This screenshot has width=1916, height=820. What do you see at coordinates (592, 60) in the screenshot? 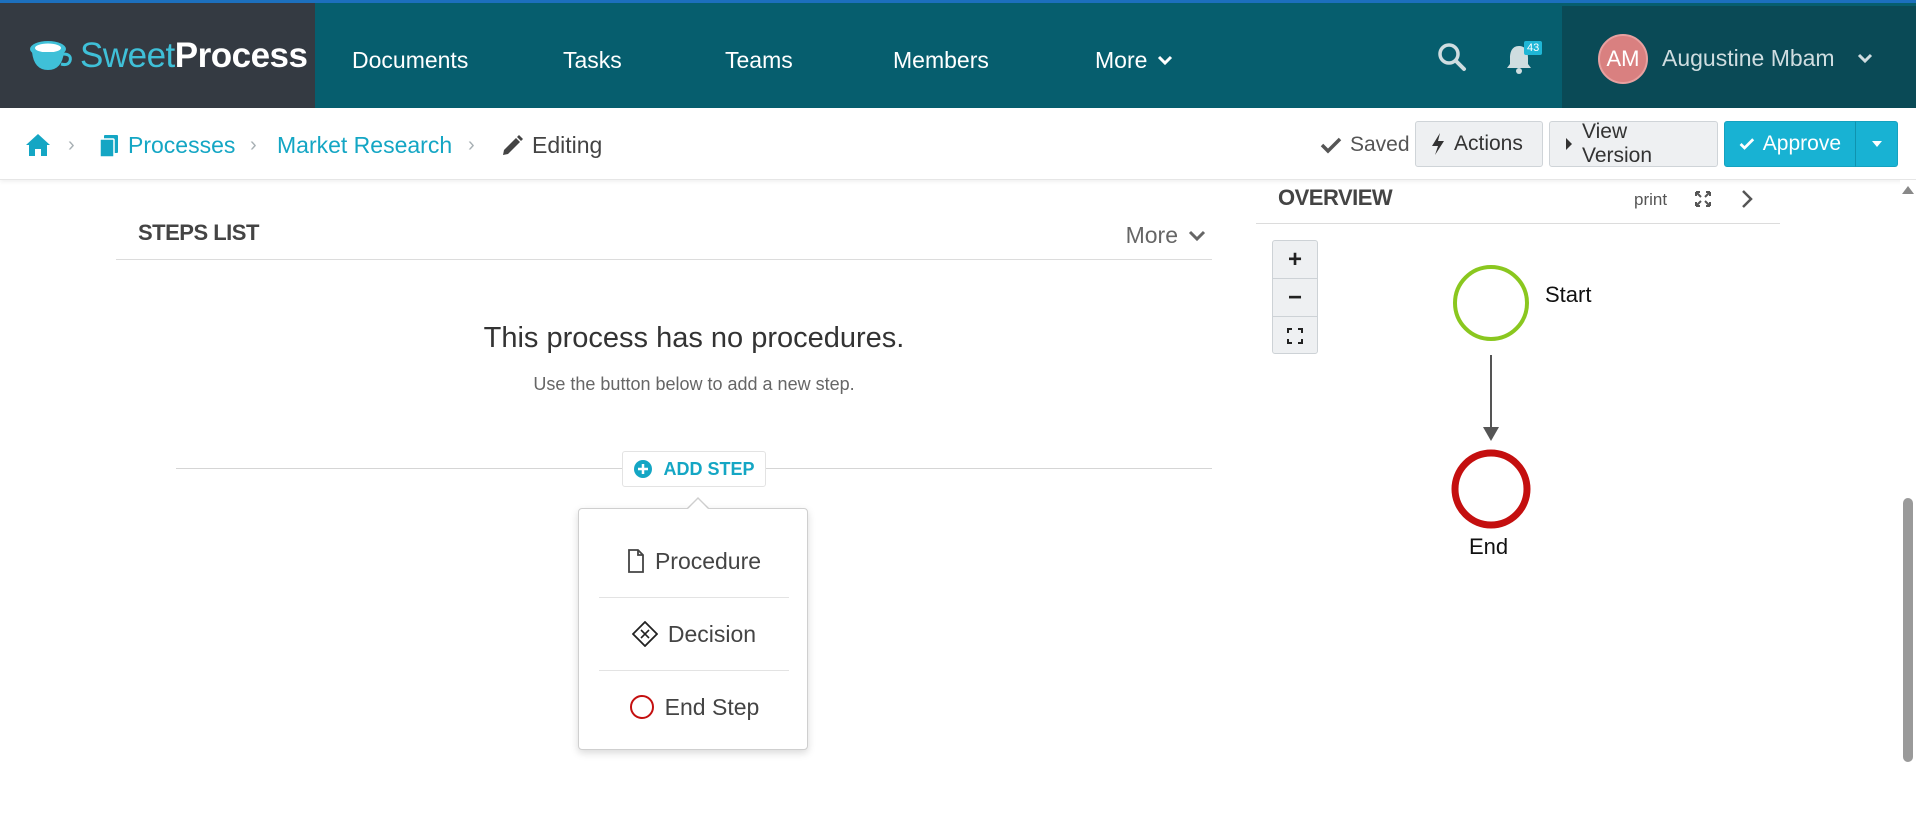
I see `nav-tasks: Tasks` at bounding box center [592, 60].